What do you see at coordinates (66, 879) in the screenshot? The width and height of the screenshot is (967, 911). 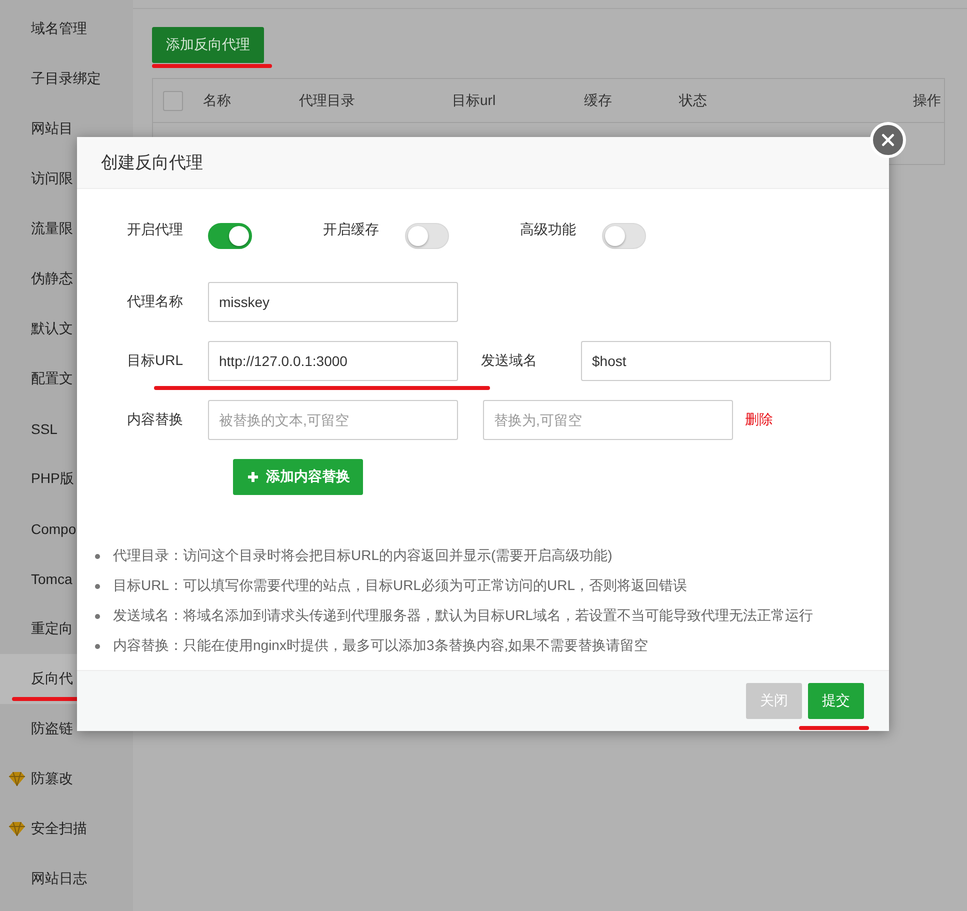 I see `sidebar-item: 网站日志` at bounding box center [66, 879].